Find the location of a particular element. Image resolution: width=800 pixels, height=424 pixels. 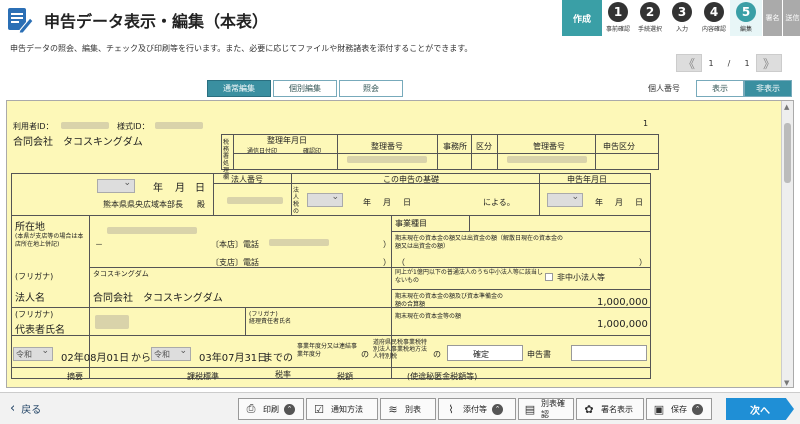

office-label: 事務所 is located at coordinates (455, 146).